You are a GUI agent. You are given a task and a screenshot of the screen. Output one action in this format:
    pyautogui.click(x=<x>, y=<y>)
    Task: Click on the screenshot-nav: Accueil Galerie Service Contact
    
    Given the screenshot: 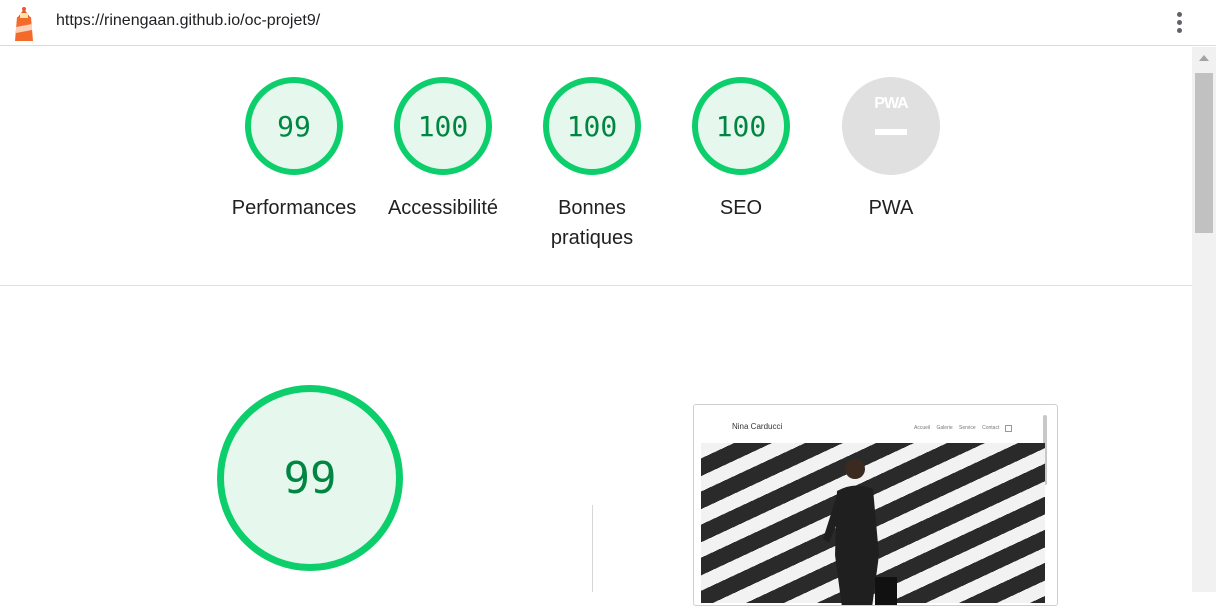 What is the action you would take?
    pyautogui.click(x=959, y=428)
    